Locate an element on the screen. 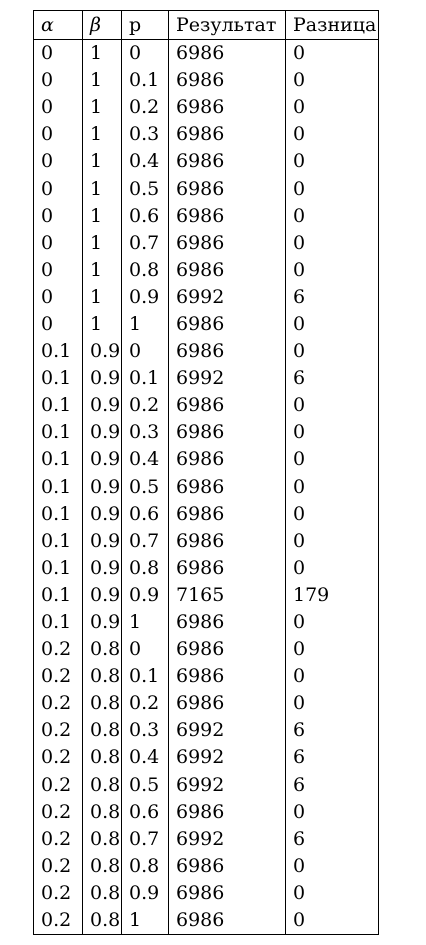 The height and width of the screenshot is (945, 426). table-row: 0.1 0.9 0.2 6986 0 is located at coordinates (206, 406).